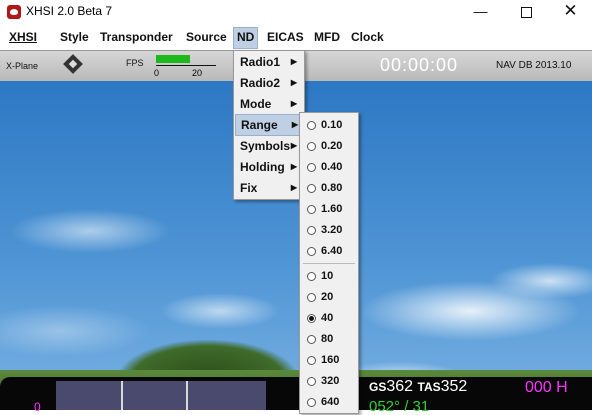 The width and height of the screenshot is (592, 415). Describe the element at coordinates (329, 276) in the screenshot. I see `range-option: 10` at that location.